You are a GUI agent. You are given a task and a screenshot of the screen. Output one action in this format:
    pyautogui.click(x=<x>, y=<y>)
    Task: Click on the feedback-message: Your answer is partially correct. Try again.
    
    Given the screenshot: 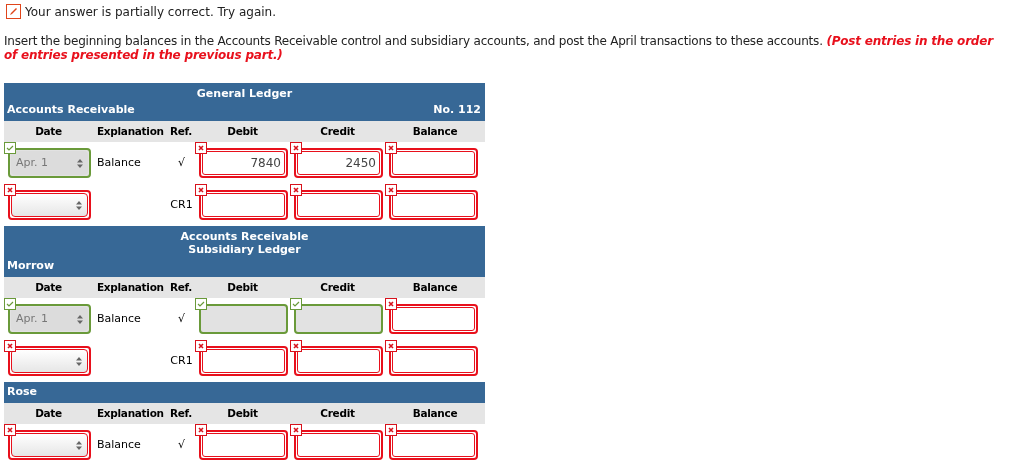 What is the action you would take?
    pyautogui.click(x=150, y=12)
    